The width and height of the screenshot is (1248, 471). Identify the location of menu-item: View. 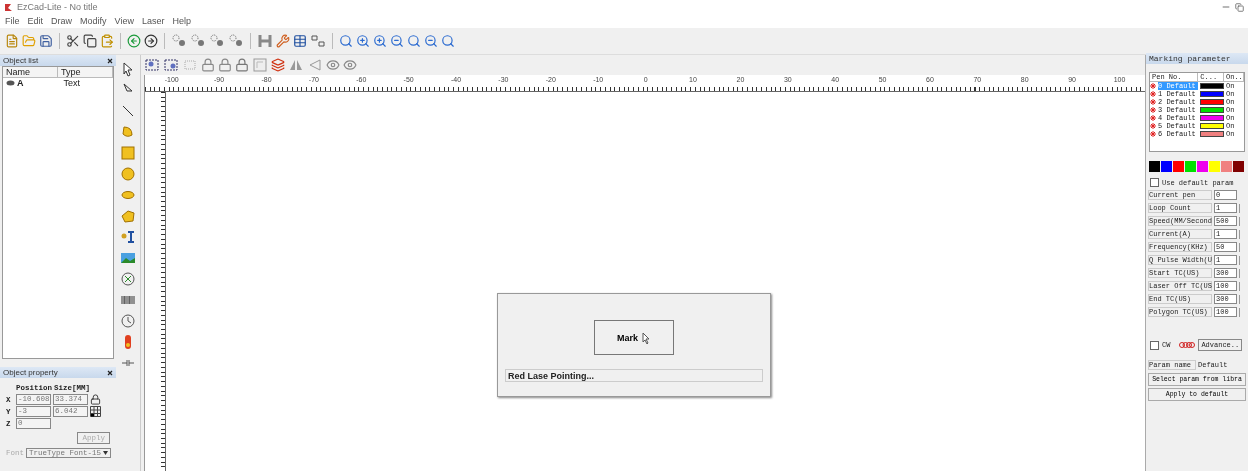
(124, 21).